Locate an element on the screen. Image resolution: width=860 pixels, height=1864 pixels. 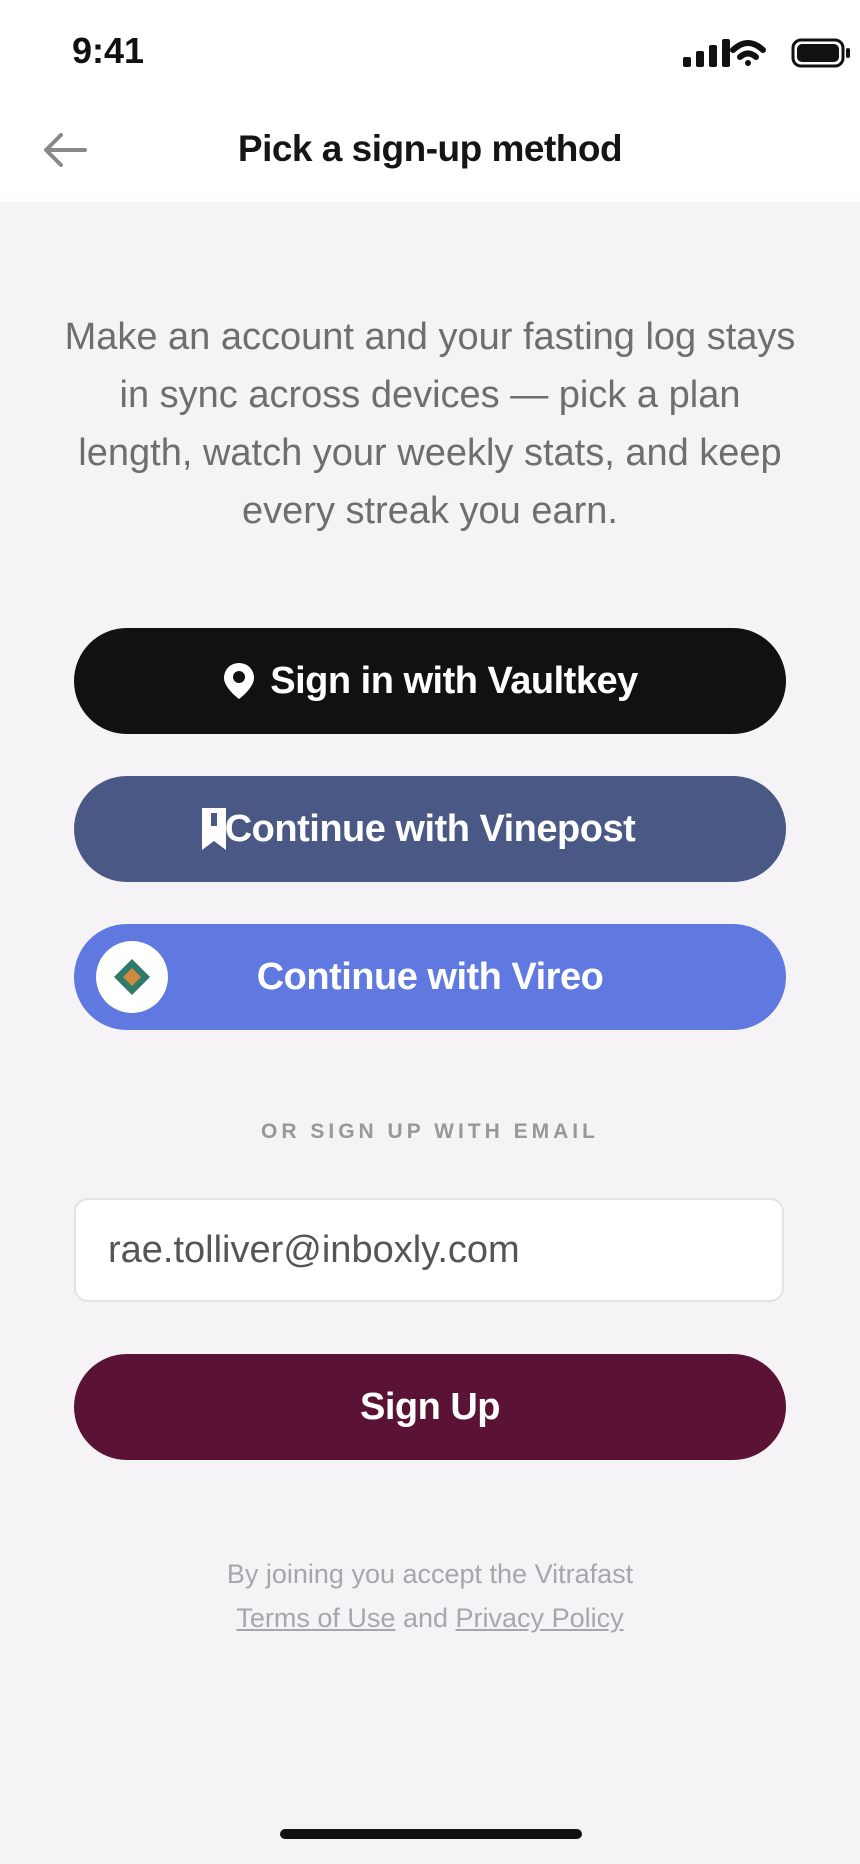
wifi-icon is located at coordinates (748, 53).